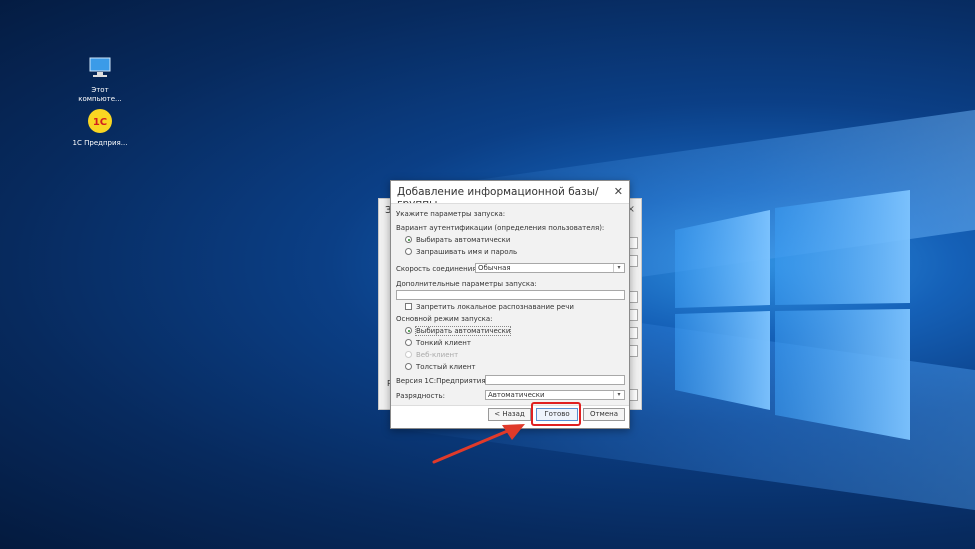 The width and height of the screenshot is (975, 549). I want to click on divider, so click(510, 405).